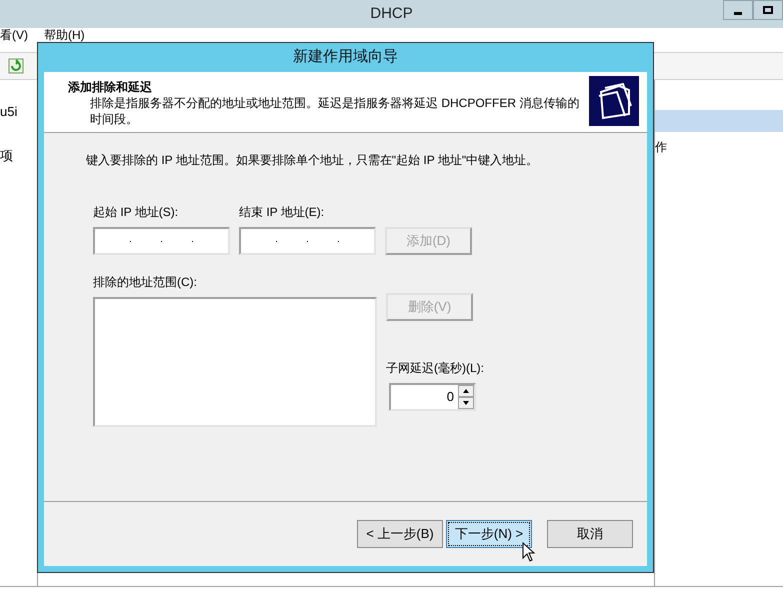  What do you see at coordinates (334, 111) in the screenshot?
I see `header-description: 排除是指服务器不分配的地址或地址范围。延迟是指服务器将延迟 DHCPOFFER 消息传输的时间段。` at bounding box center [334, 111].